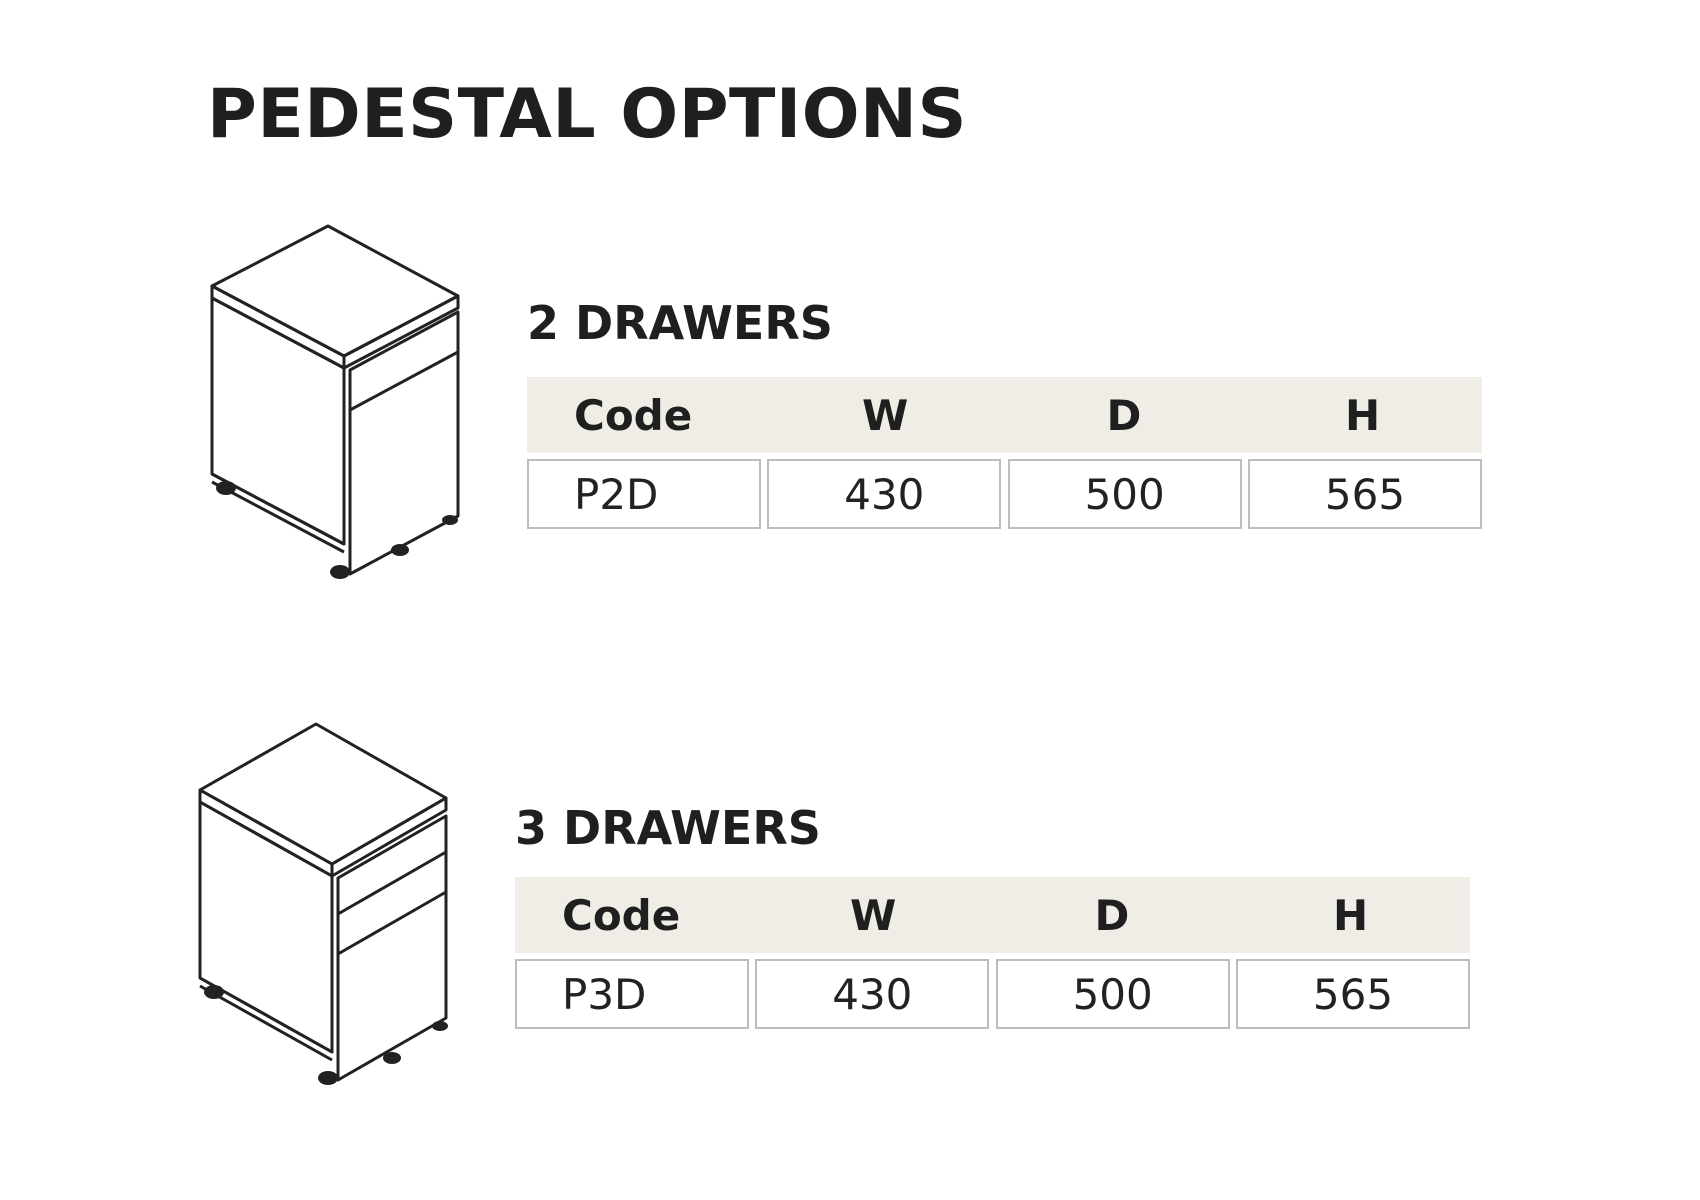  I want to click on section-heading: 2 DRAWERS, so click(680, 323).